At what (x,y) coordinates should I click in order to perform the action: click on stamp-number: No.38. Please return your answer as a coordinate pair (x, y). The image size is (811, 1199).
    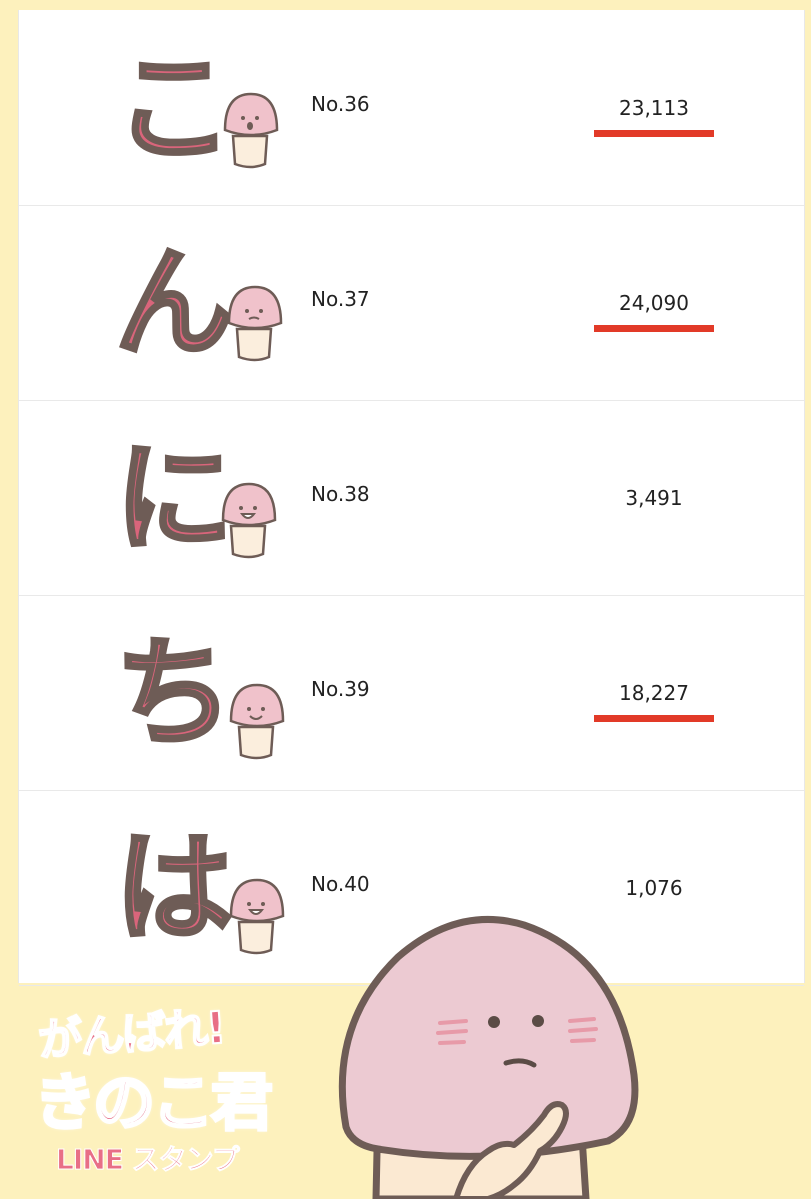
    Looking at the image, I should click on (340, 494).